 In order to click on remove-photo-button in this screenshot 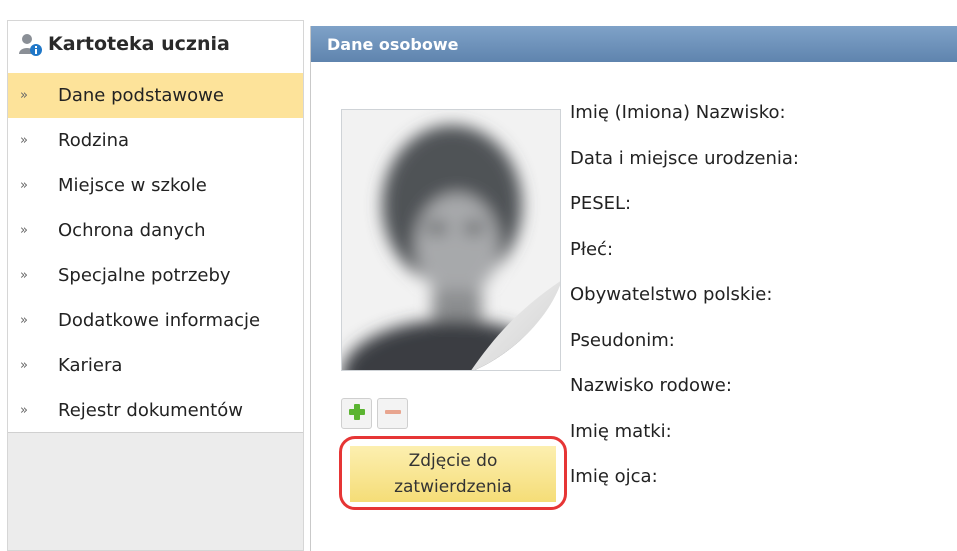, I will do `click(392, 413)`.